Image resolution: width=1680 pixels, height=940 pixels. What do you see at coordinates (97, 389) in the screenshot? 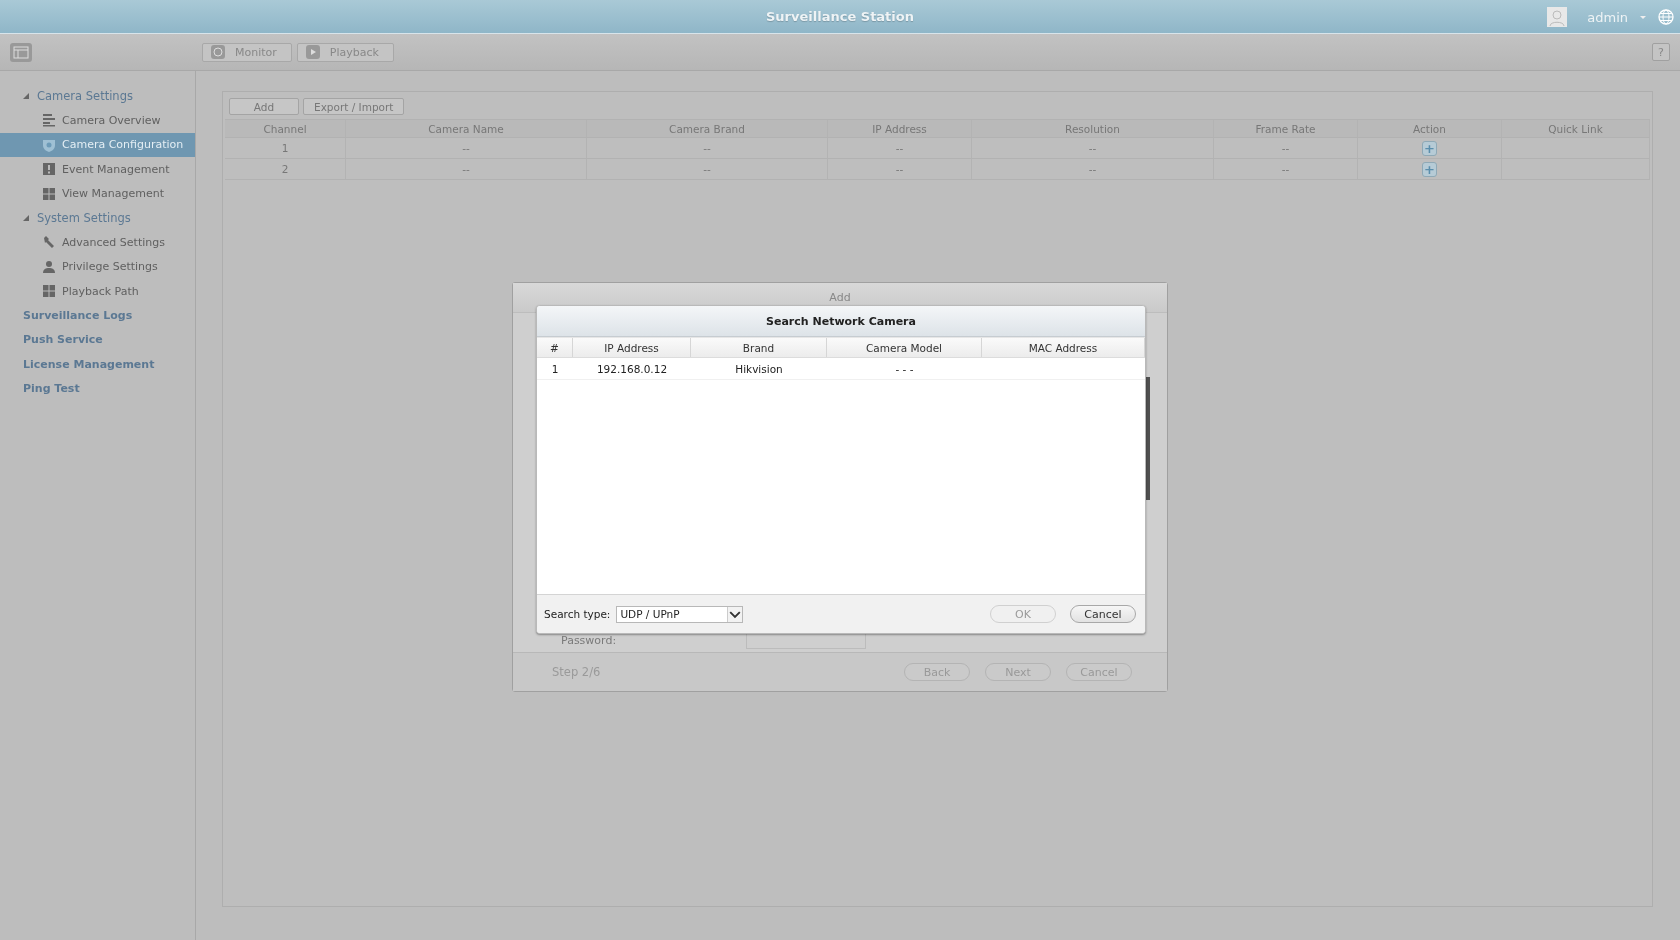
I see `sidebar-link: Ping Test` at bounding box center [97, 389].